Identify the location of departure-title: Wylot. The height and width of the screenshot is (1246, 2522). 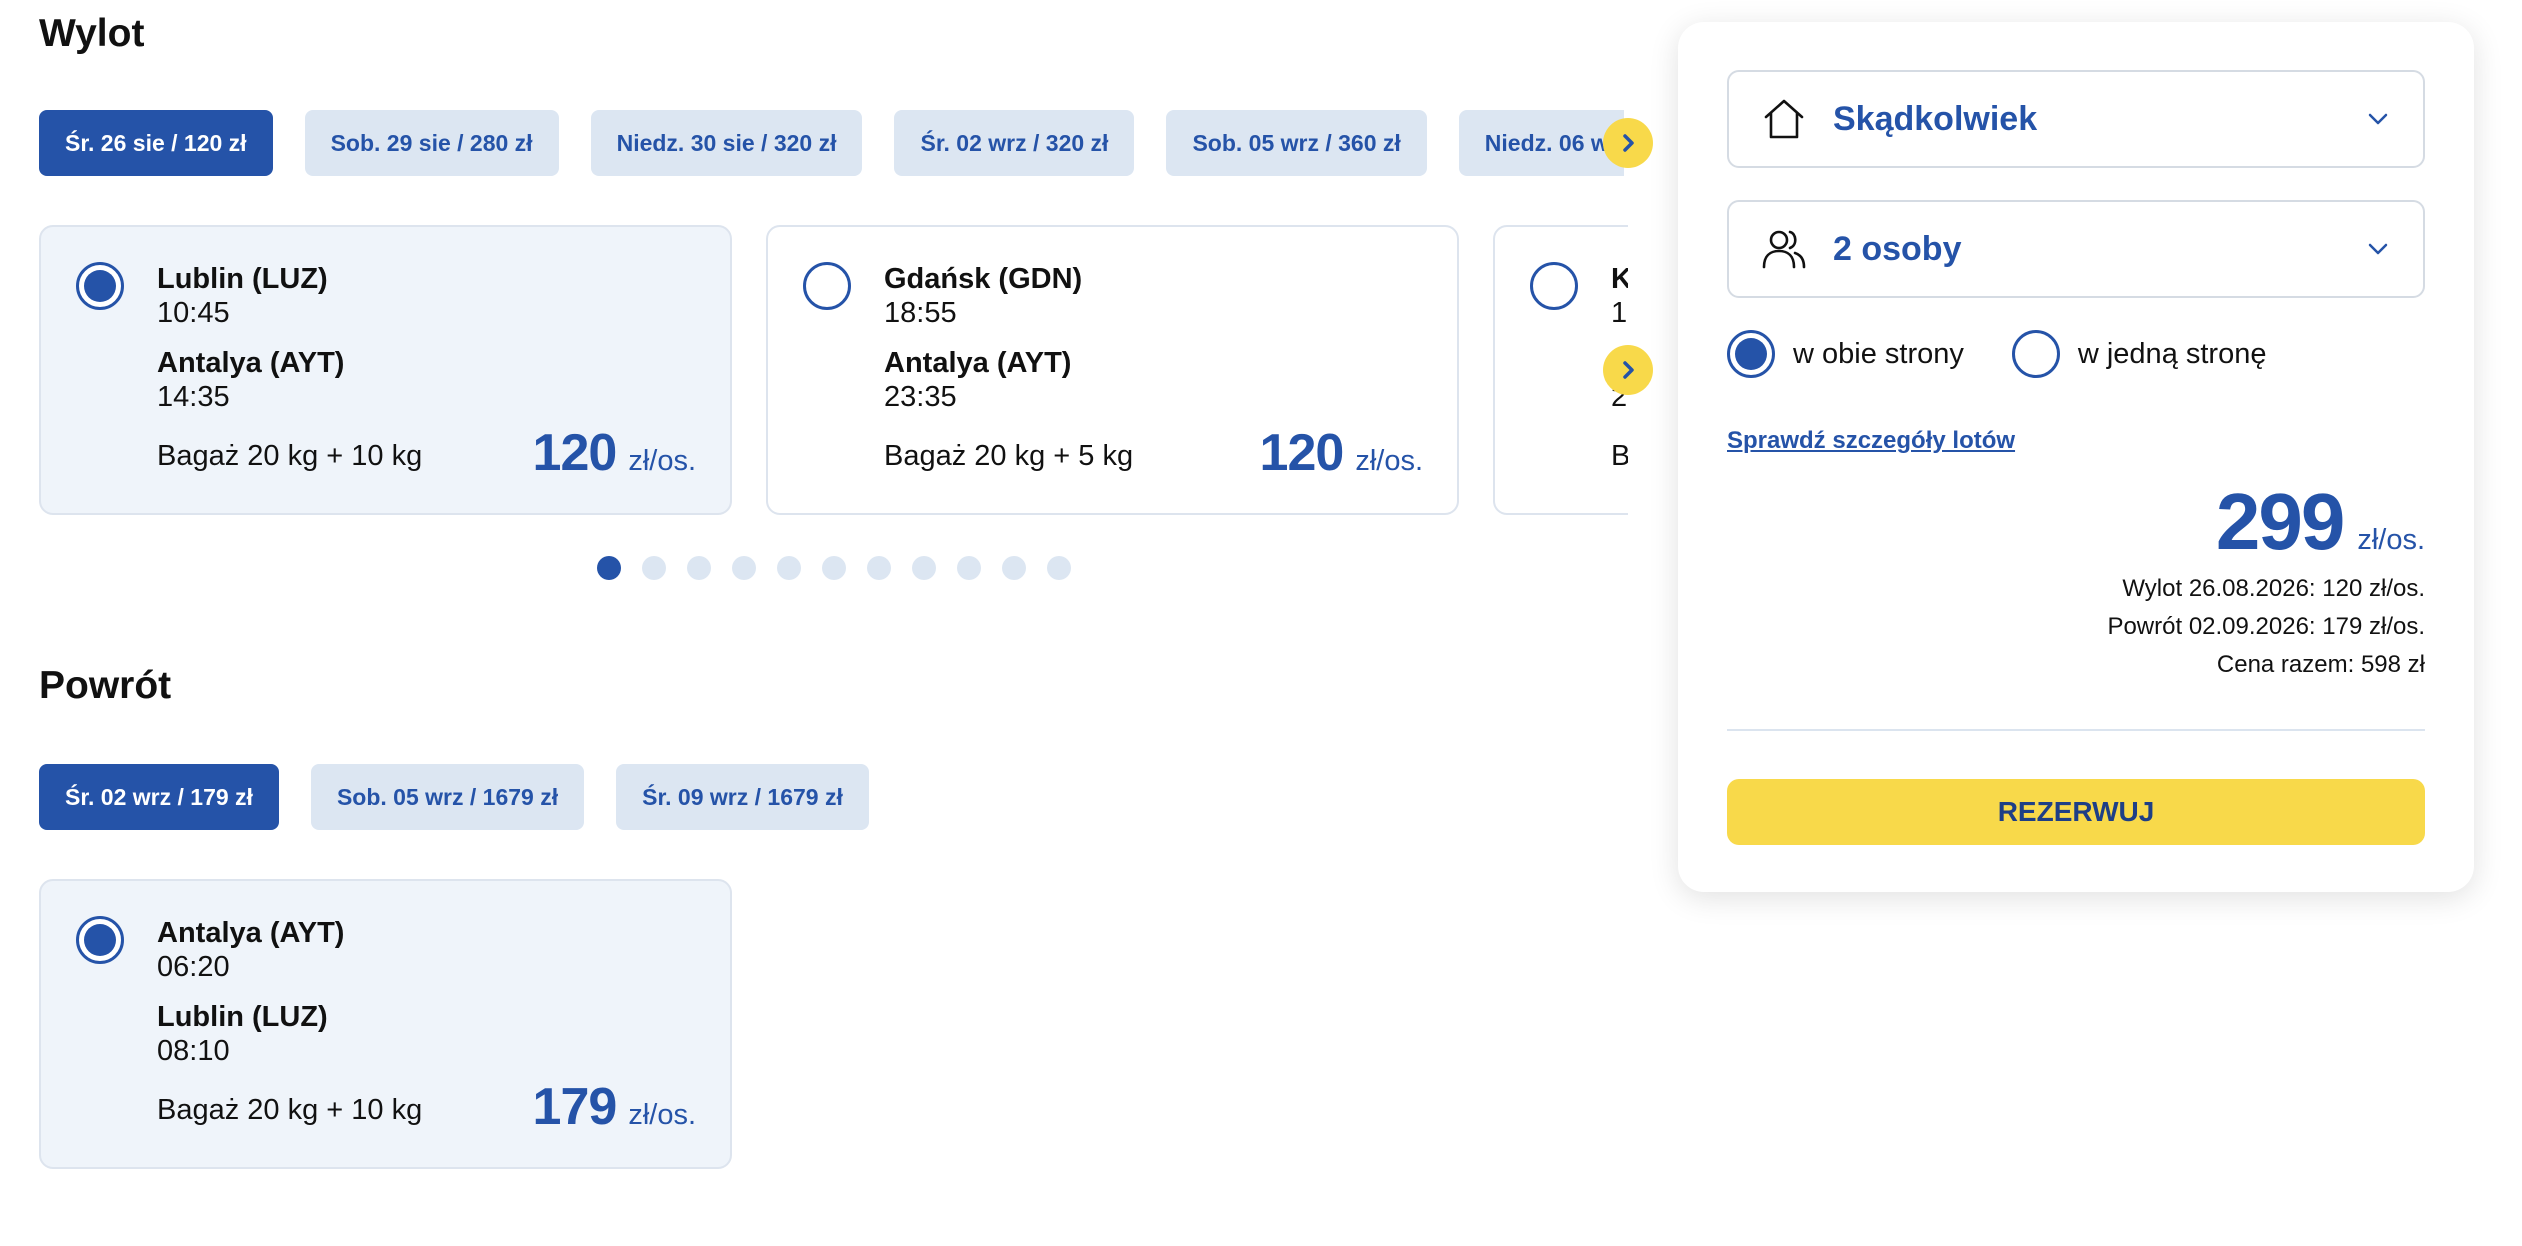
(92, 33).